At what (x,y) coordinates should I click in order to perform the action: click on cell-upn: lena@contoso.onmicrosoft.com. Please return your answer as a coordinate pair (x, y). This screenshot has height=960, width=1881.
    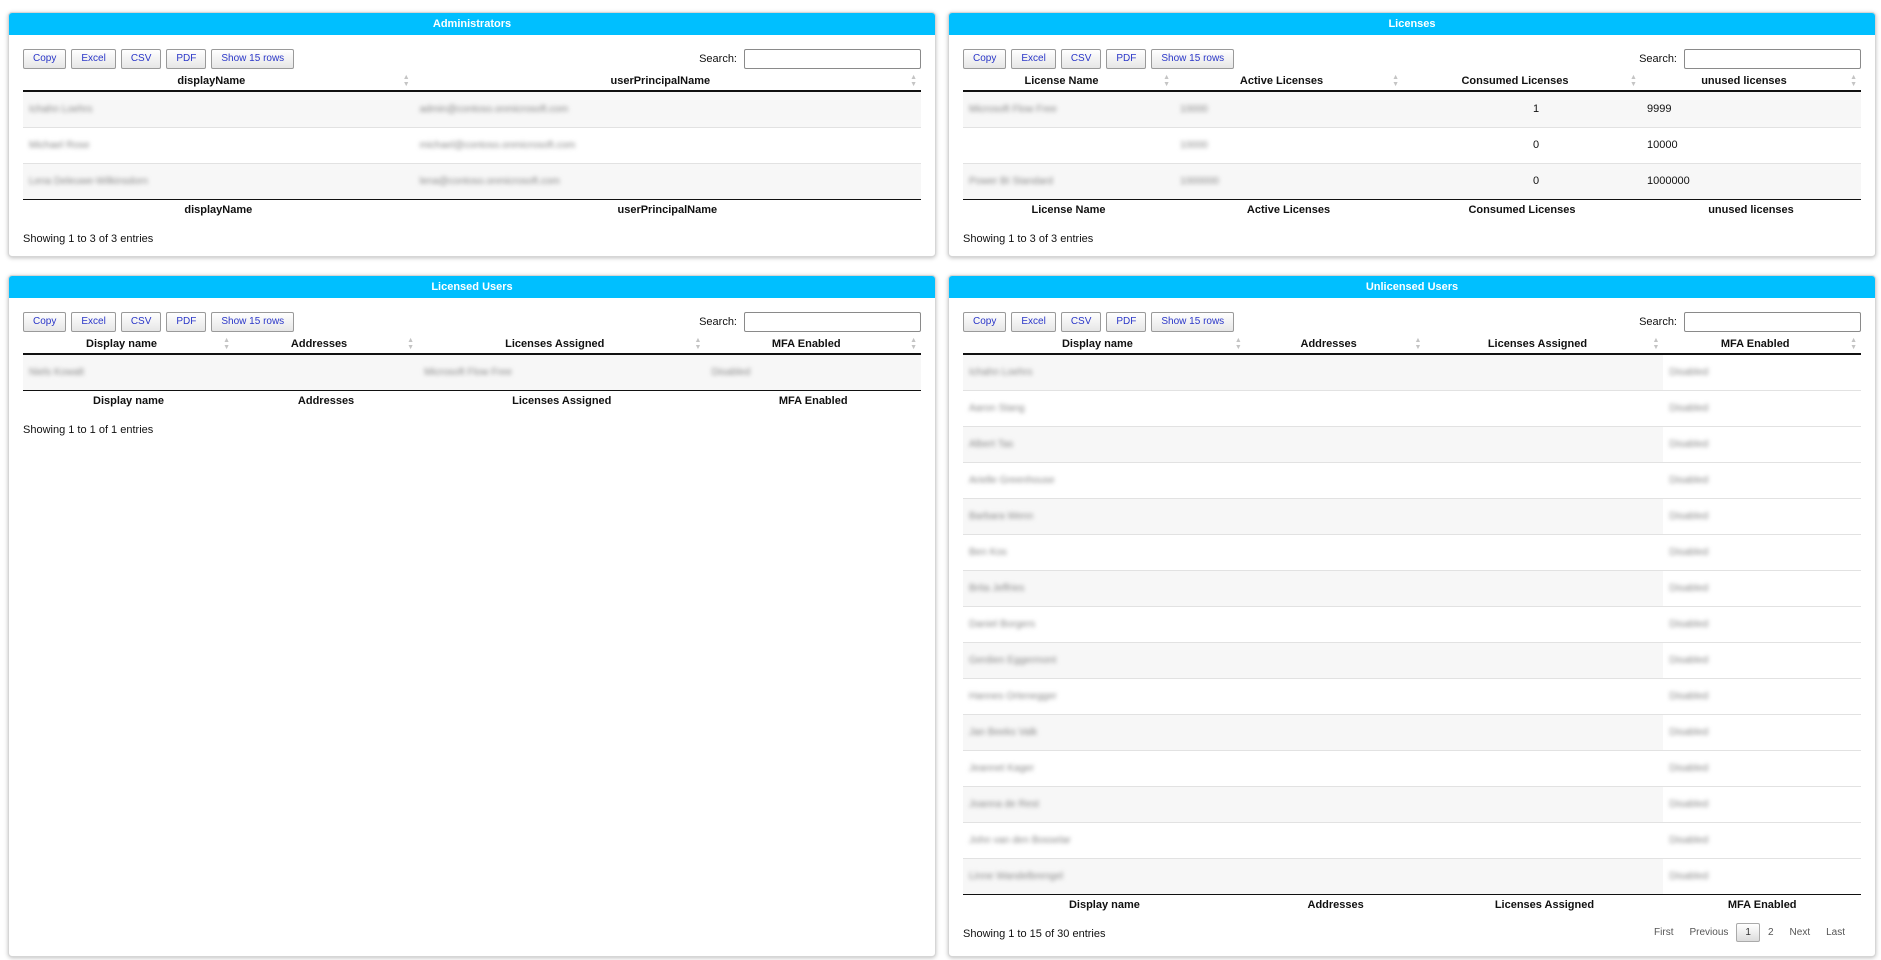
    Looking at the image, I should click on (489, 181).